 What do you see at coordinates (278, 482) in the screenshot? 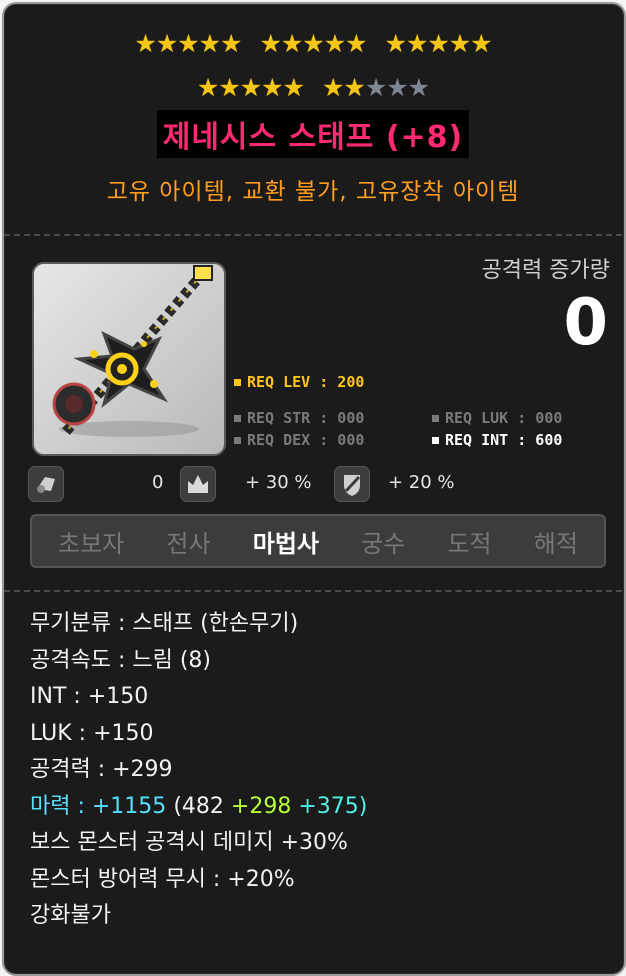
I see `boss-damage-value: + 30 %` at bounding box center [278, 482].